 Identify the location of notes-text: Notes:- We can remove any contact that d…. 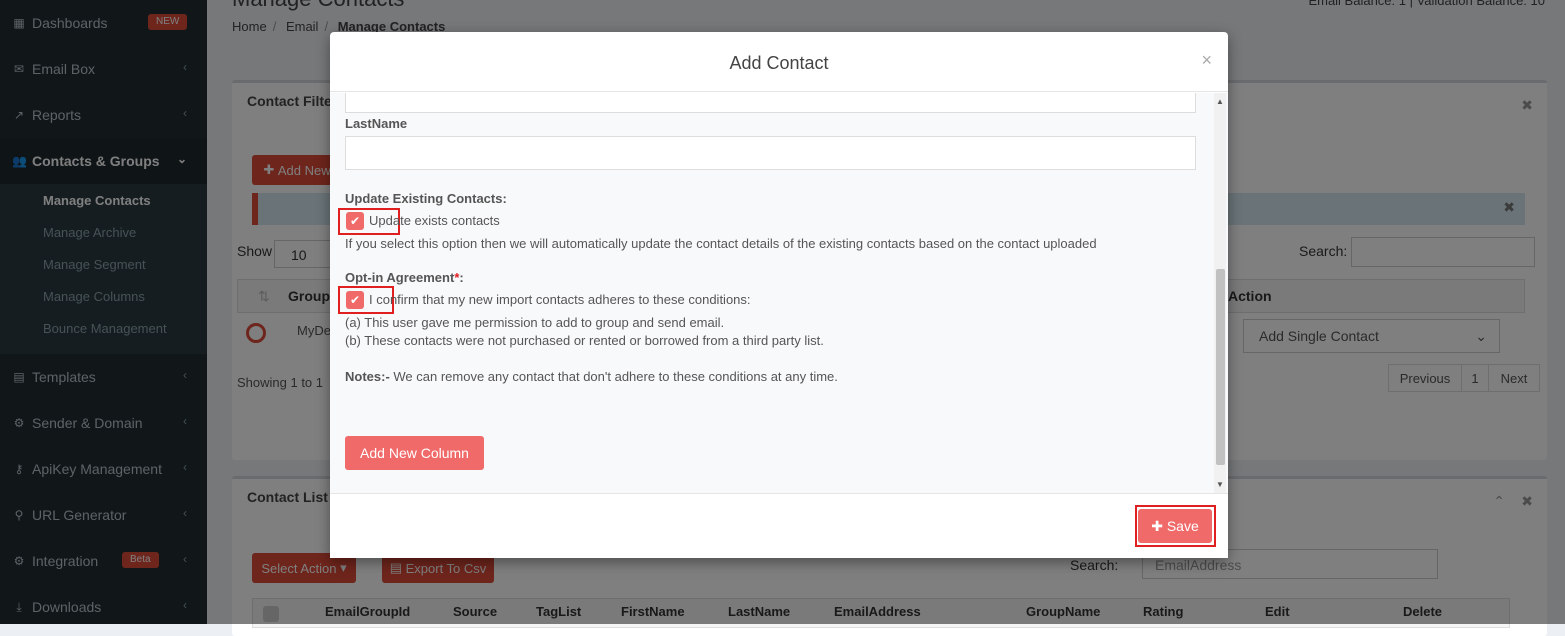
(591, 376).